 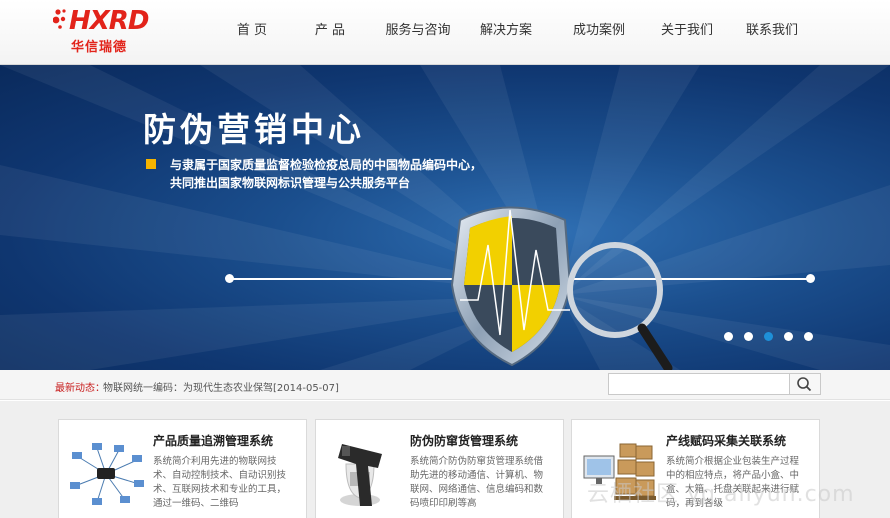 What do you see at coordinates (418, 31) in the screenshot?
I see `nav-item: 服务与咨询` at bounding box center [418, 31].